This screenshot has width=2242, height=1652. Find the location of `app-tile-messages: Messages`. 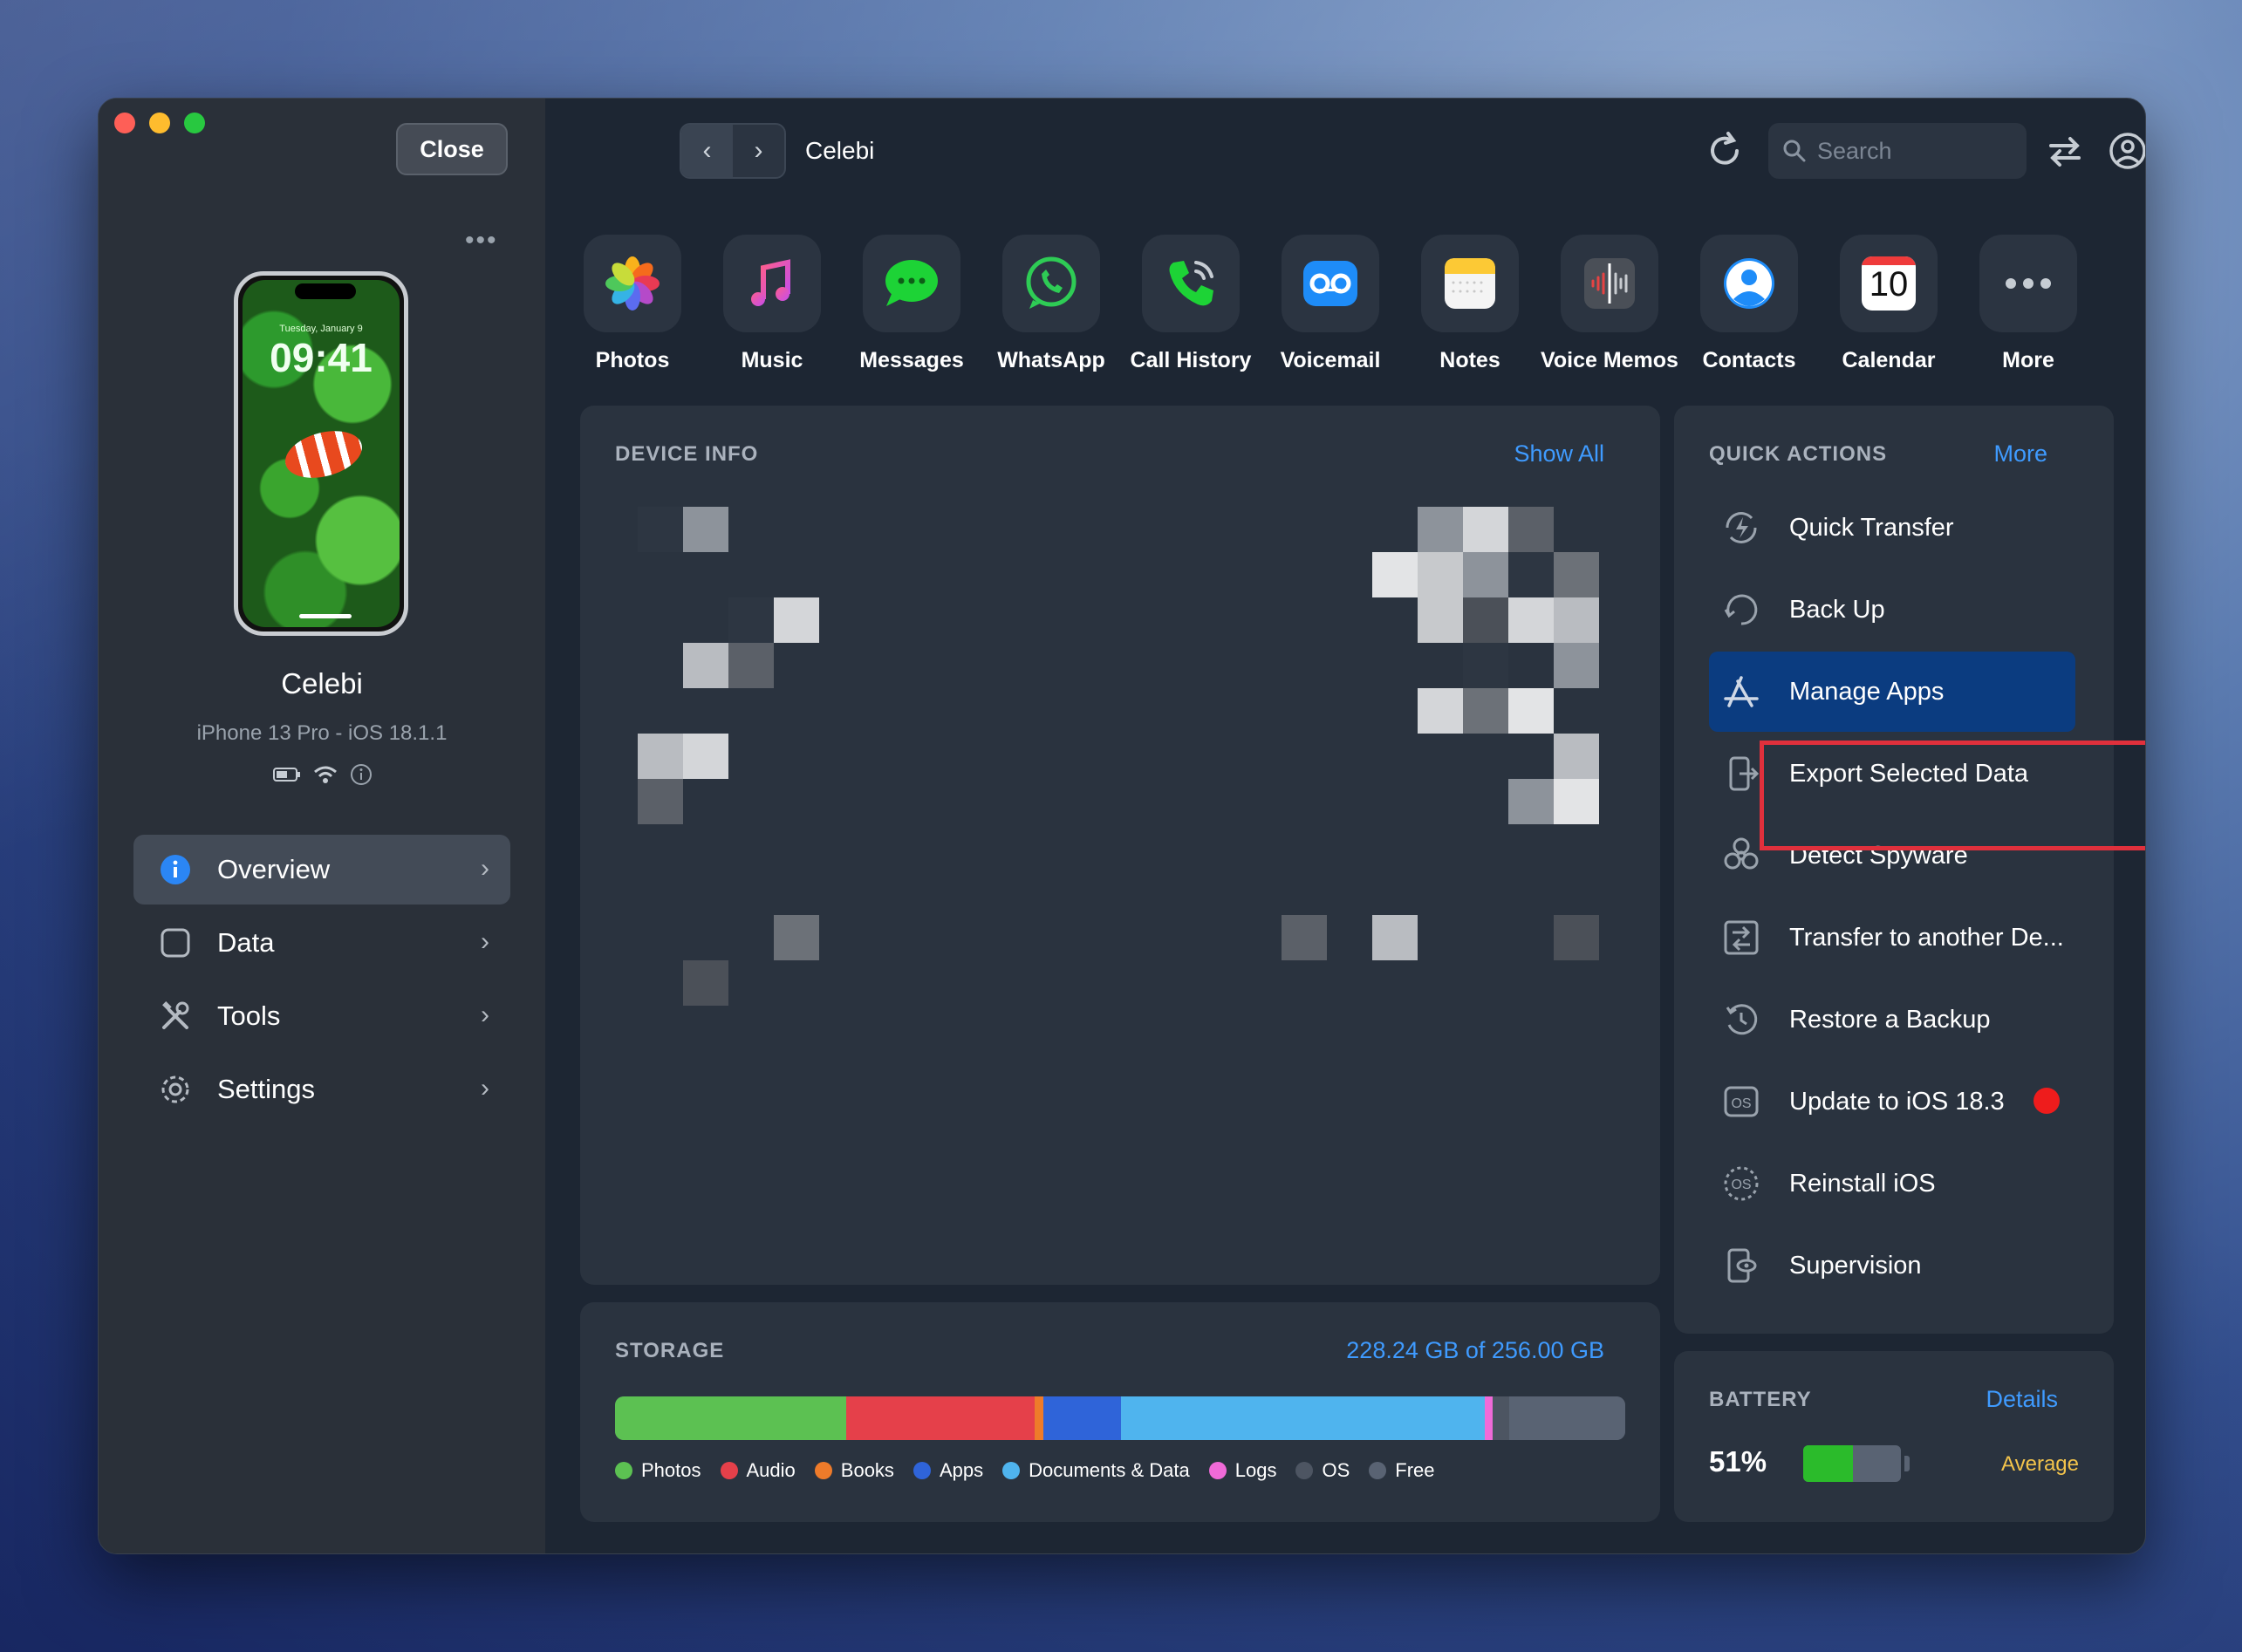

app-tile-messages: Messages is located at coordinates (912, 304).